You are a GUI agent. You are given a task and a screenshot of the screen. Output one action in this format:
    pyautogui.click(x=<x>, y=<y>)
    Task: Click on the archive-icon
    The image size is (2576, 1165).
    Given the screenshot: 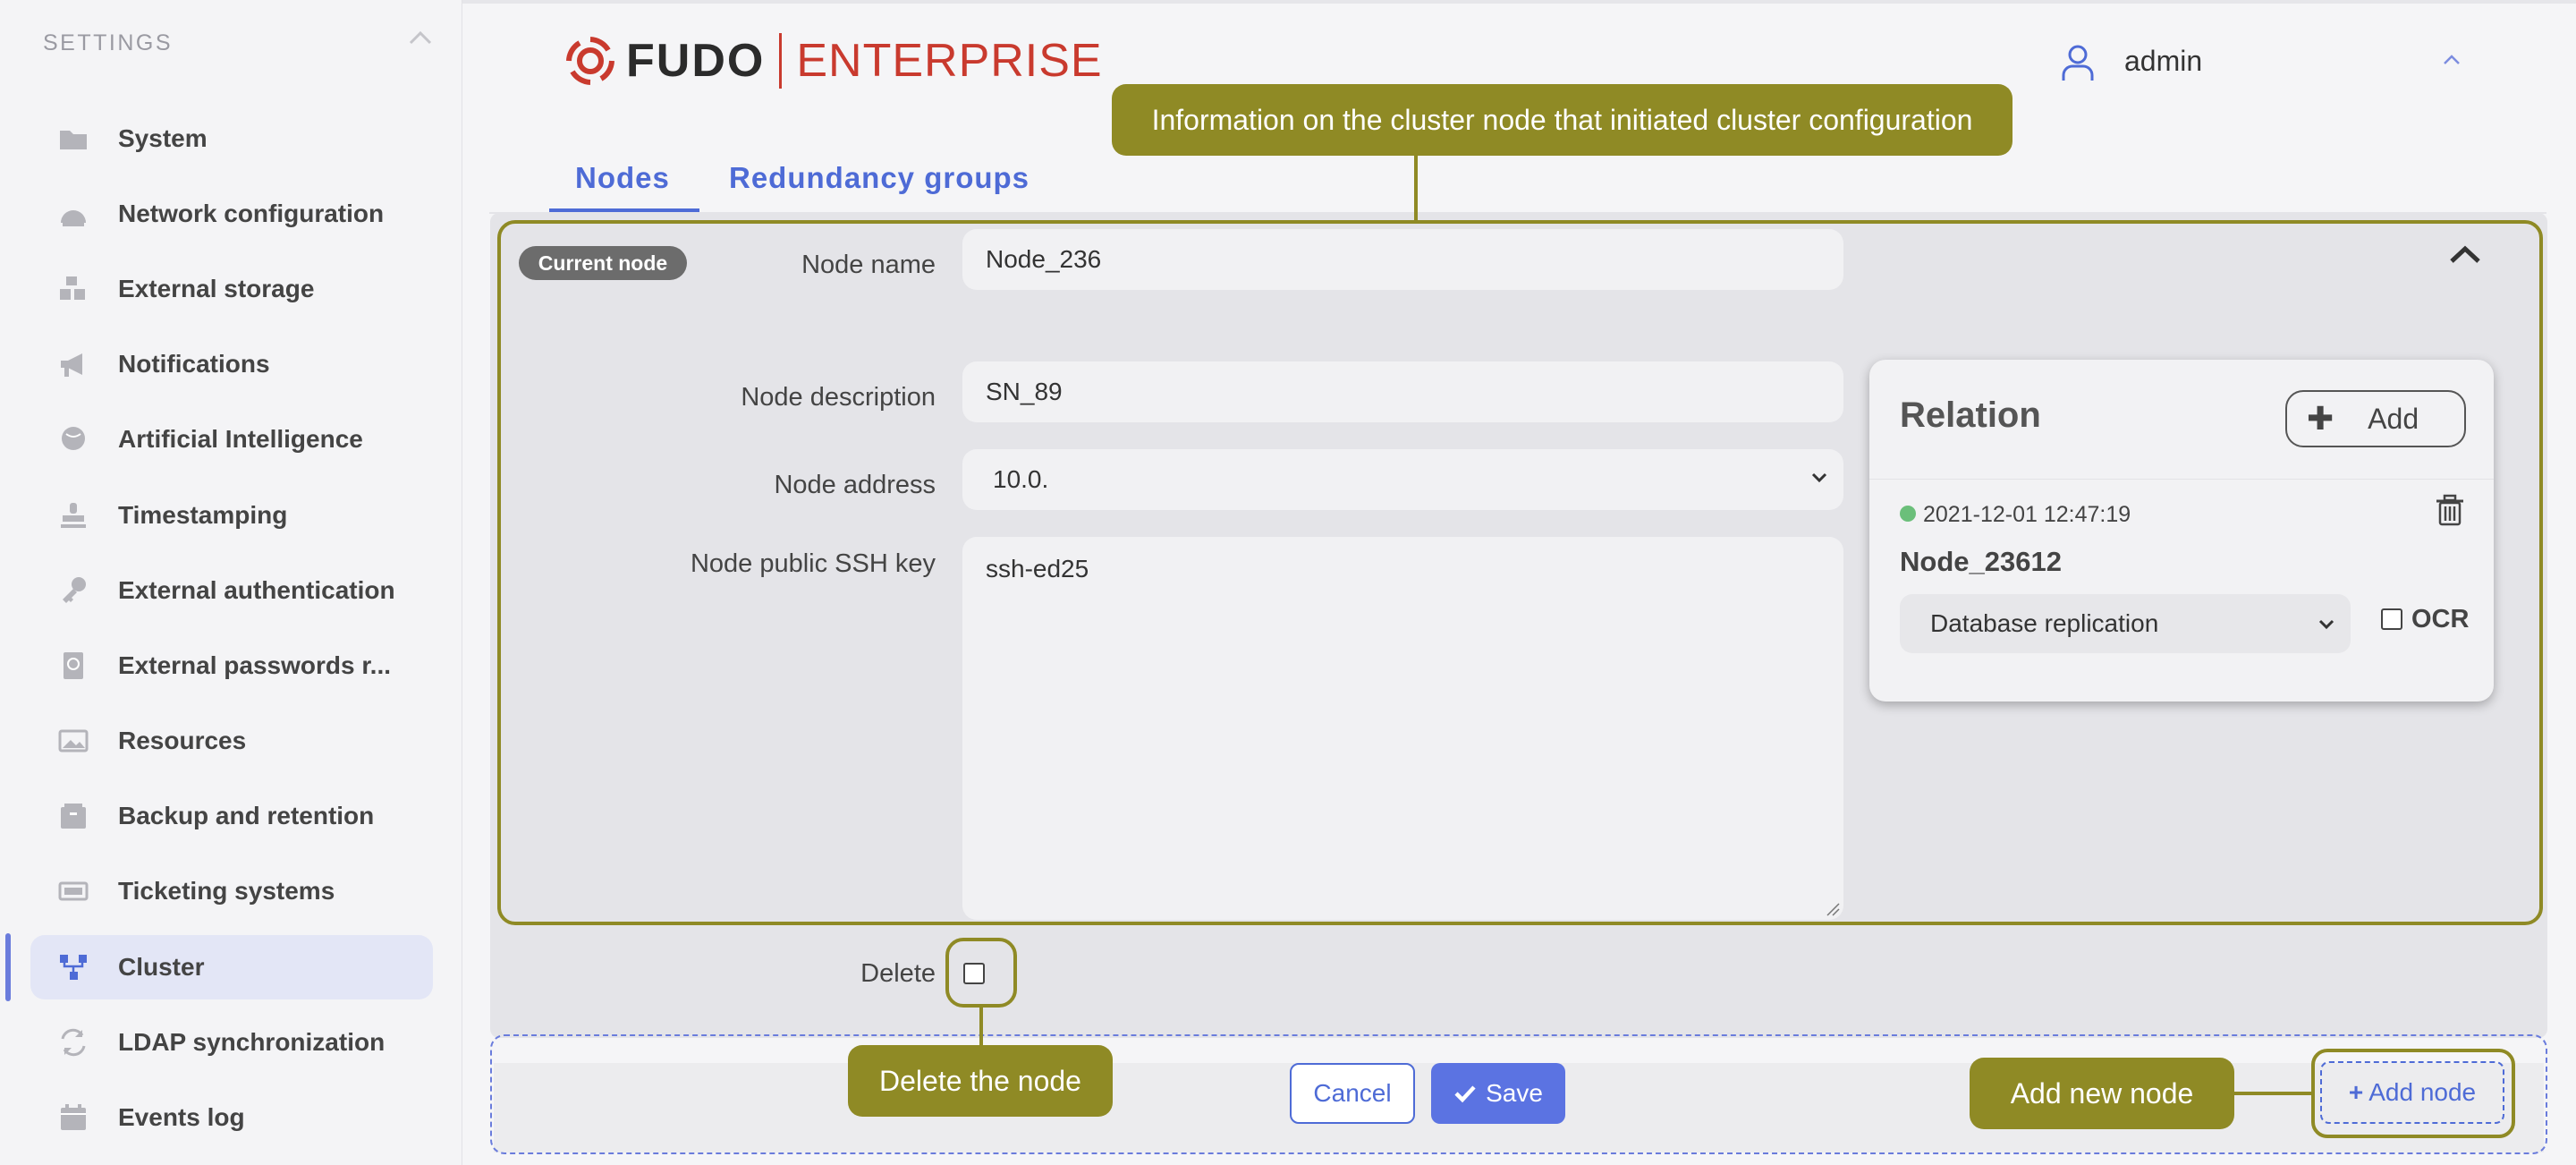 What is the action you would take?
    pyautogui.click(x=73, y=816)
    